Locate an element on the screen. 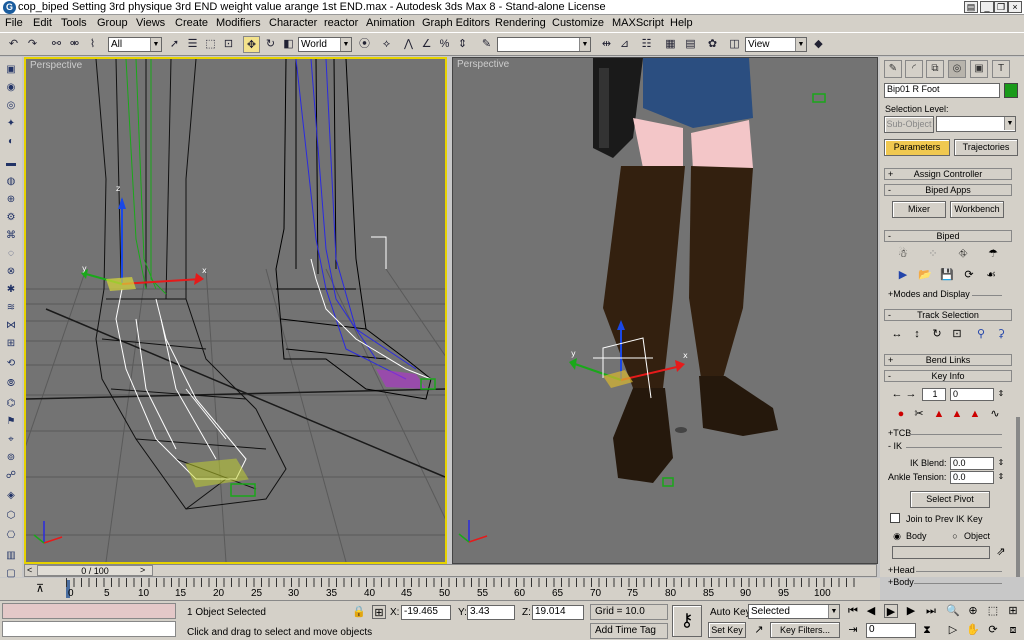 The image size is (1024, 640). play-biped-icon: ▶ is located at coordinates (903, 275).